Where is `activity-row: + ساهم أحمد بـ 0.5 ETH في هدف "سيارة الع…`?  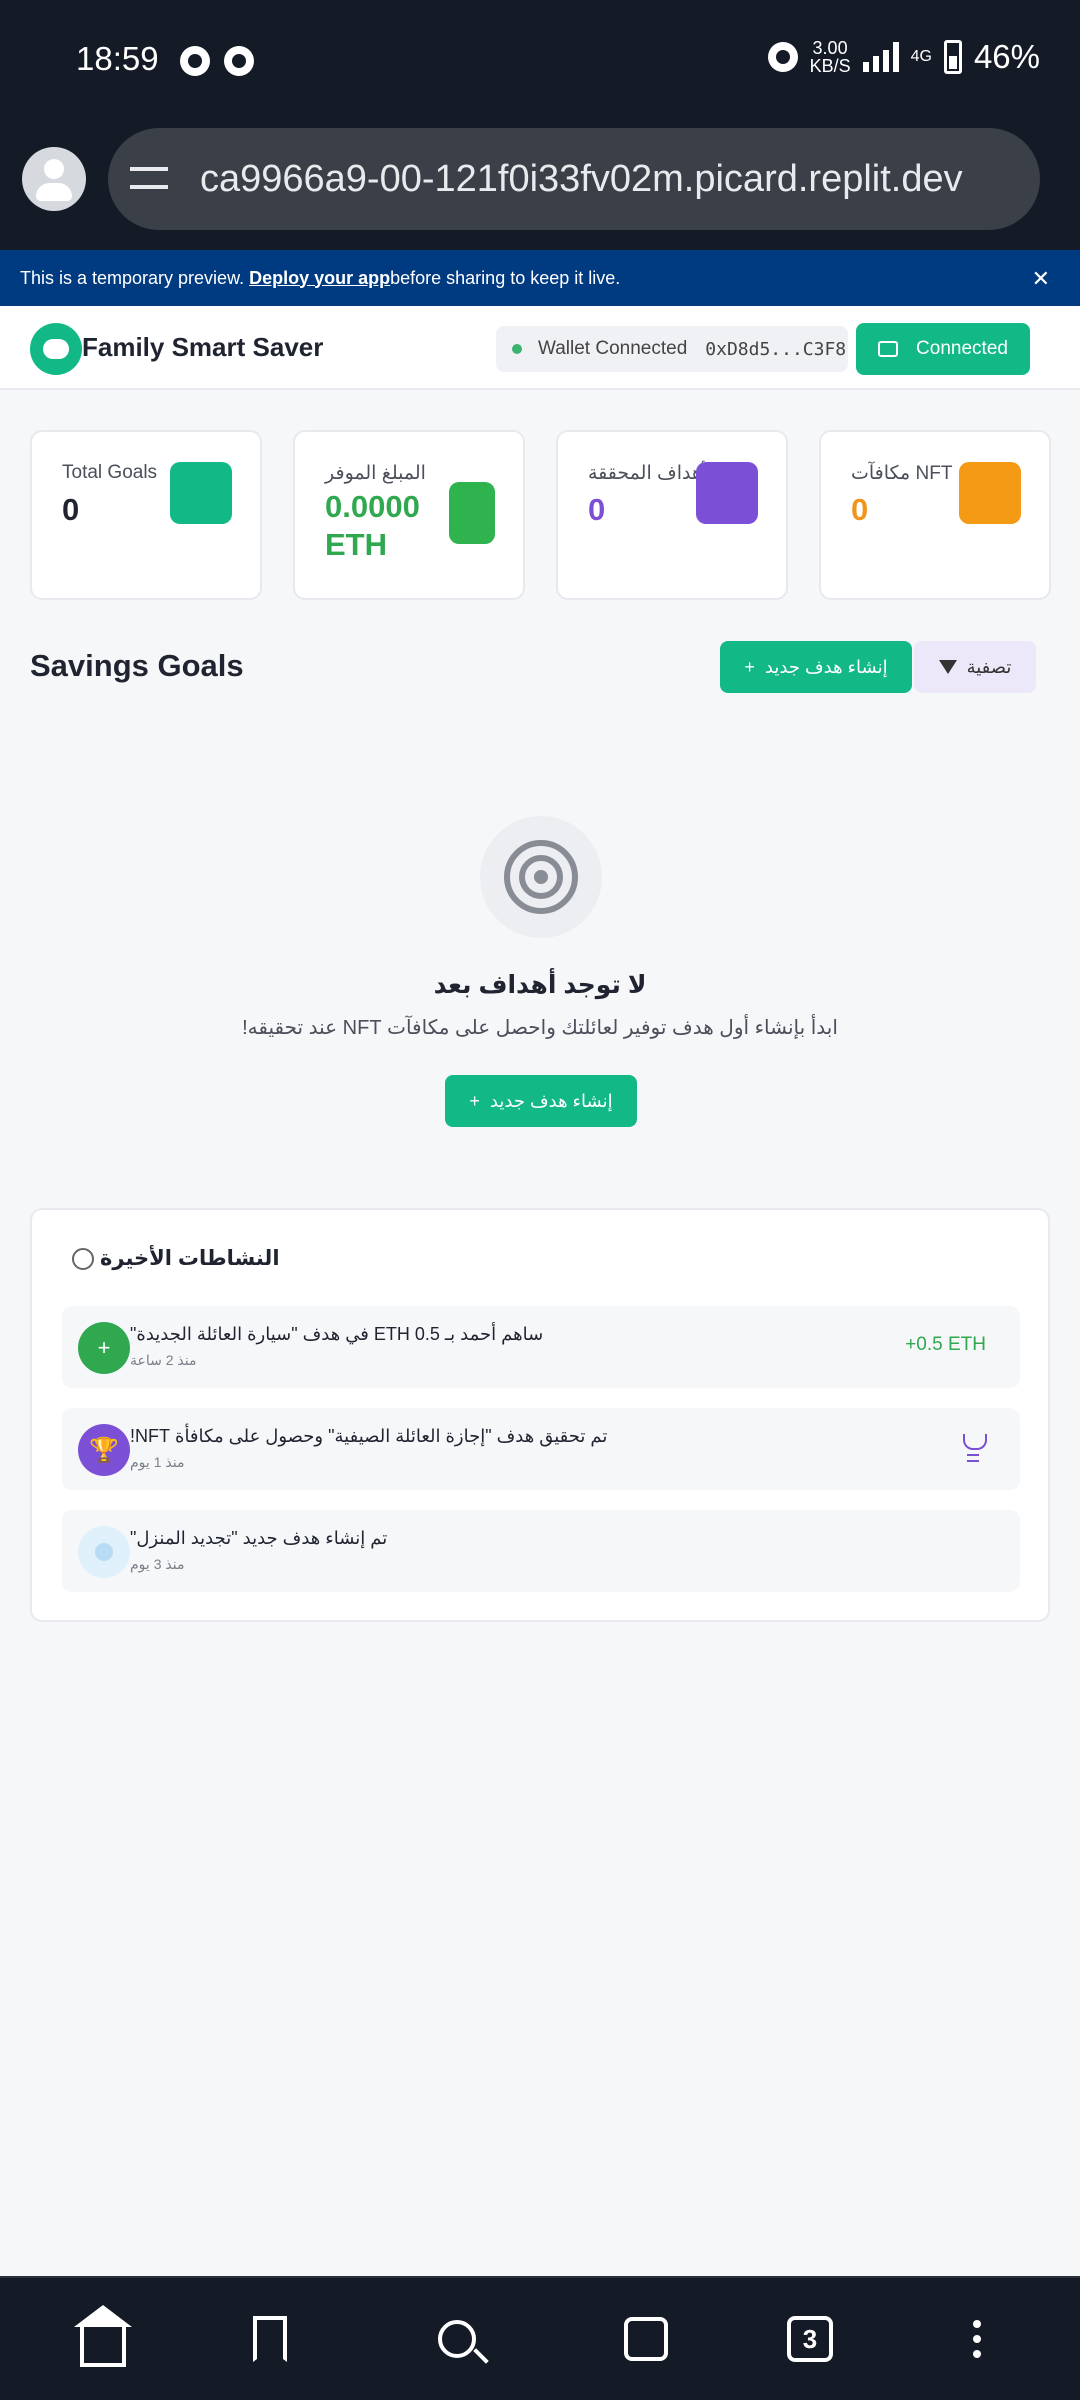
activity-row: + ساهم أحمد بـ 0.5 ETH في هدف "سيارة الع… is located at coordinates (541, 1347).